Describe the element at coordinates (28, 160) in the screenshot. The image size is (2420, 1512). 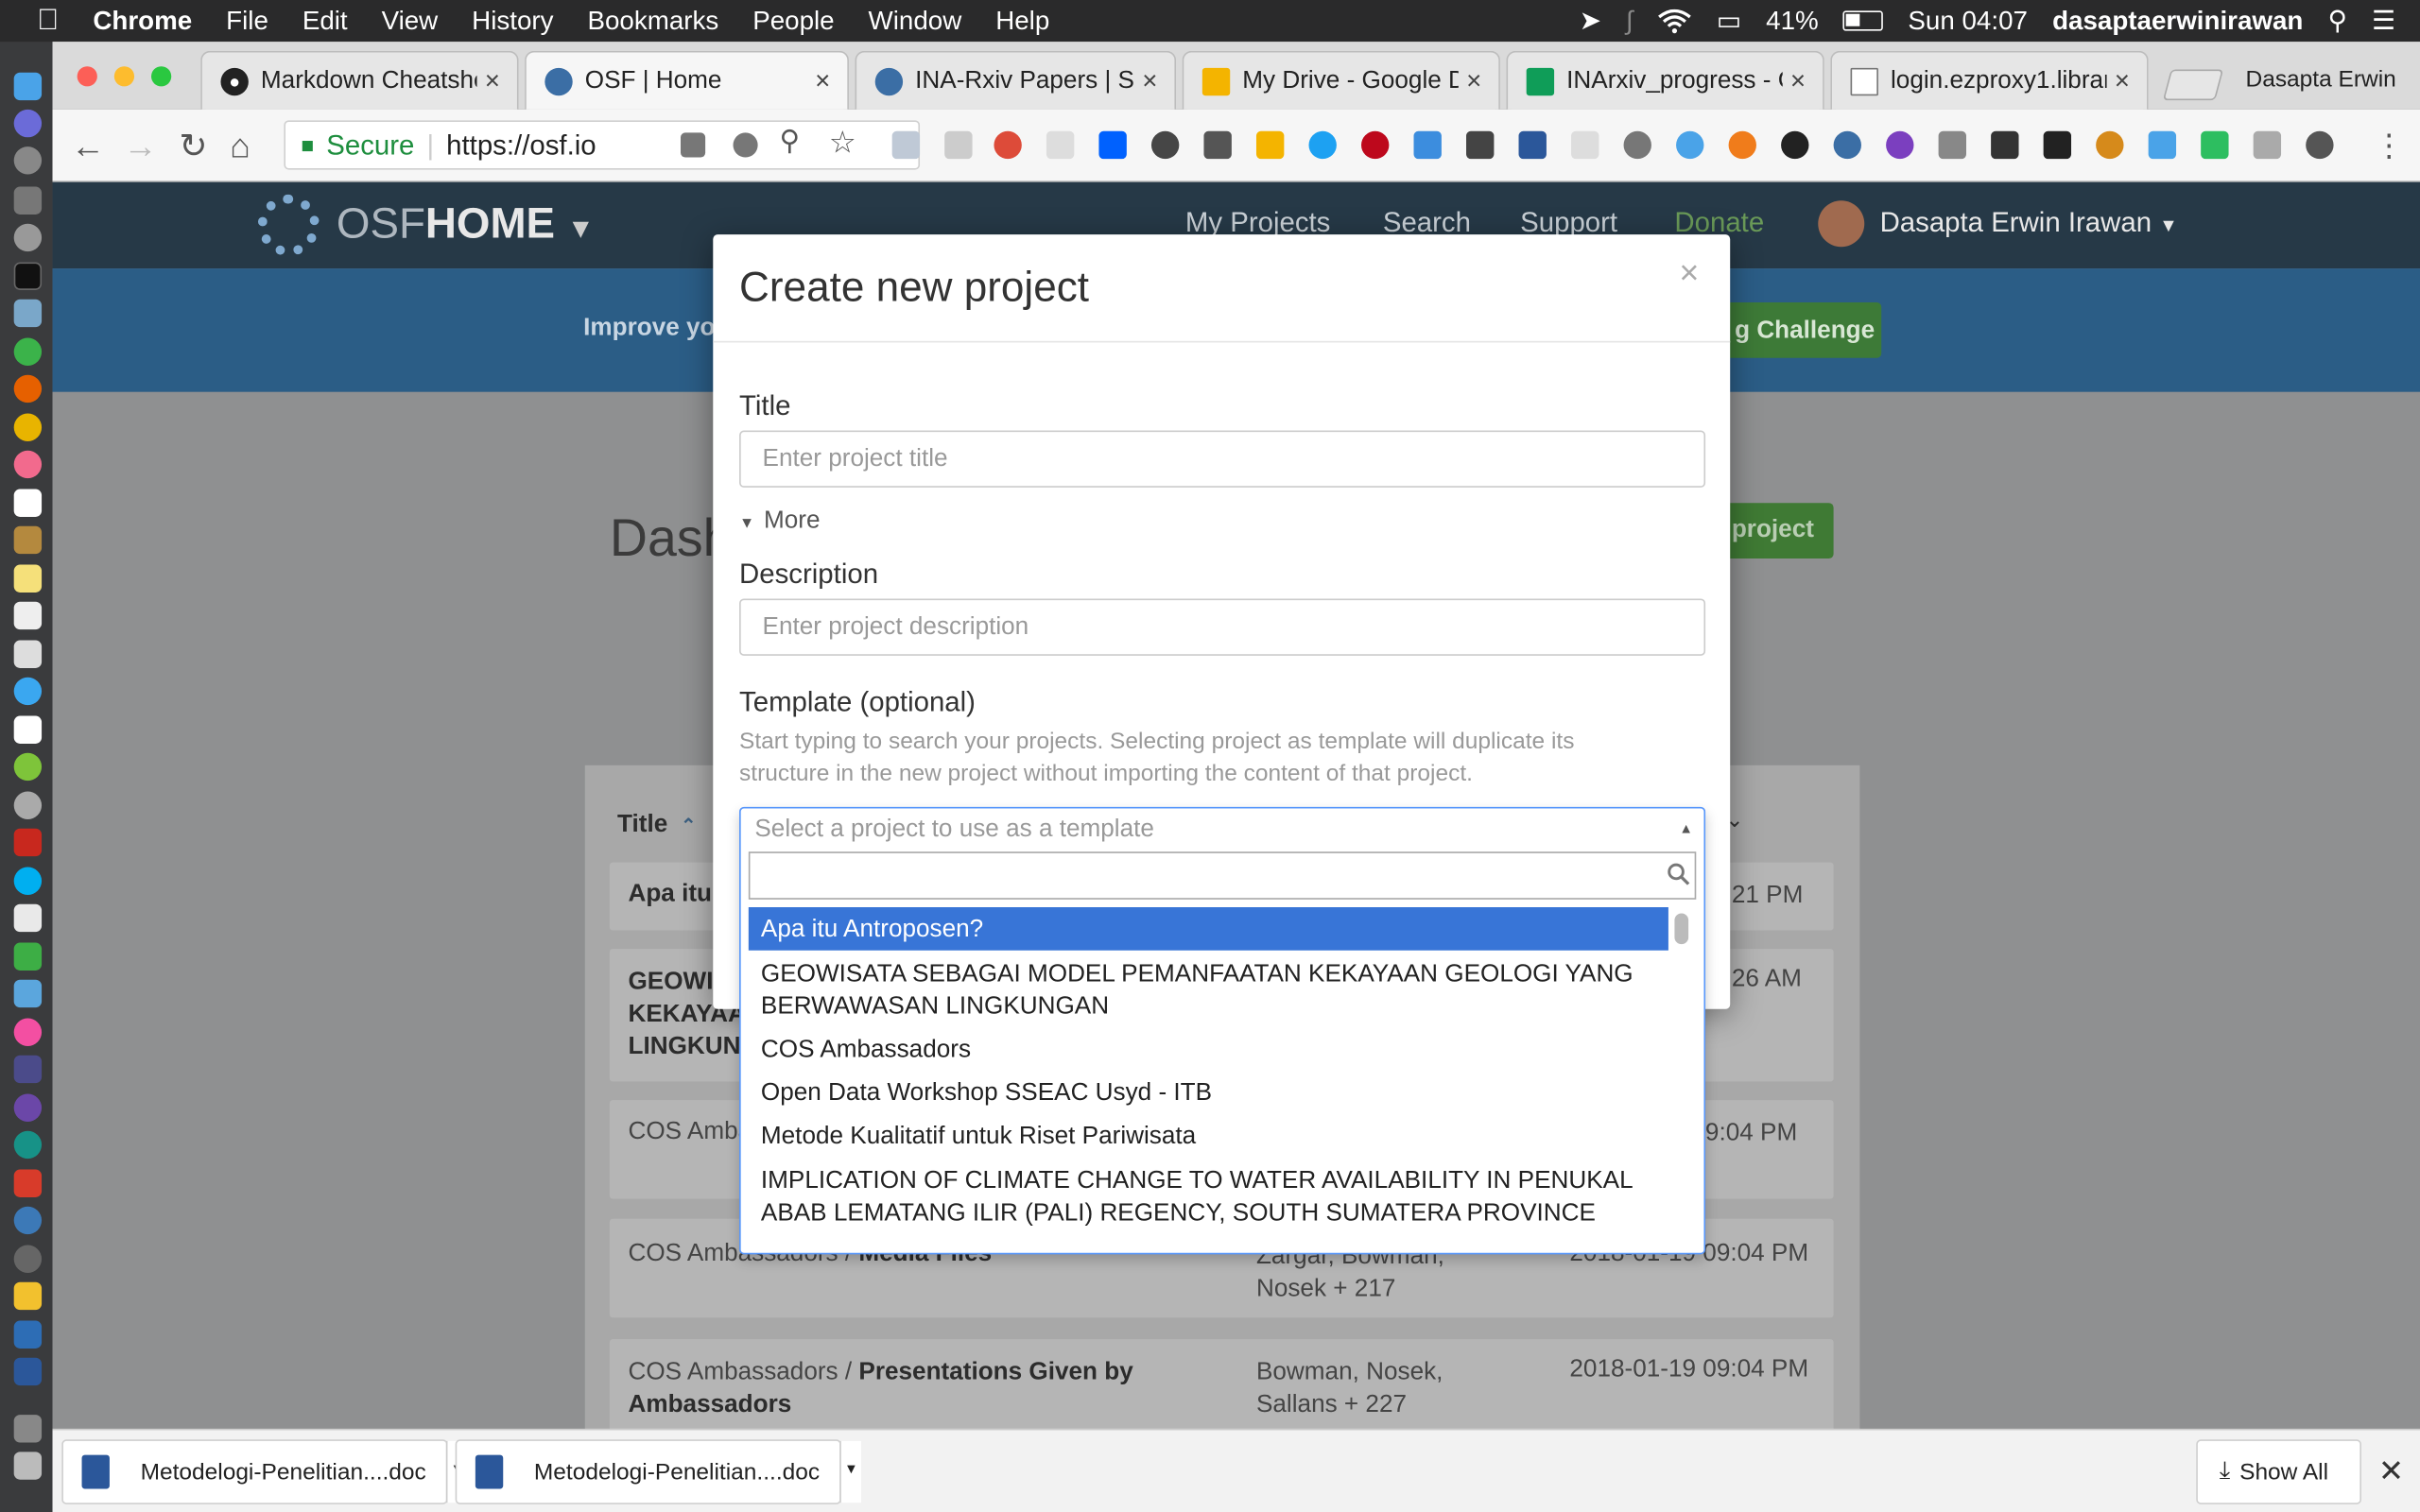
I see `system-preferences-icon` at that location.